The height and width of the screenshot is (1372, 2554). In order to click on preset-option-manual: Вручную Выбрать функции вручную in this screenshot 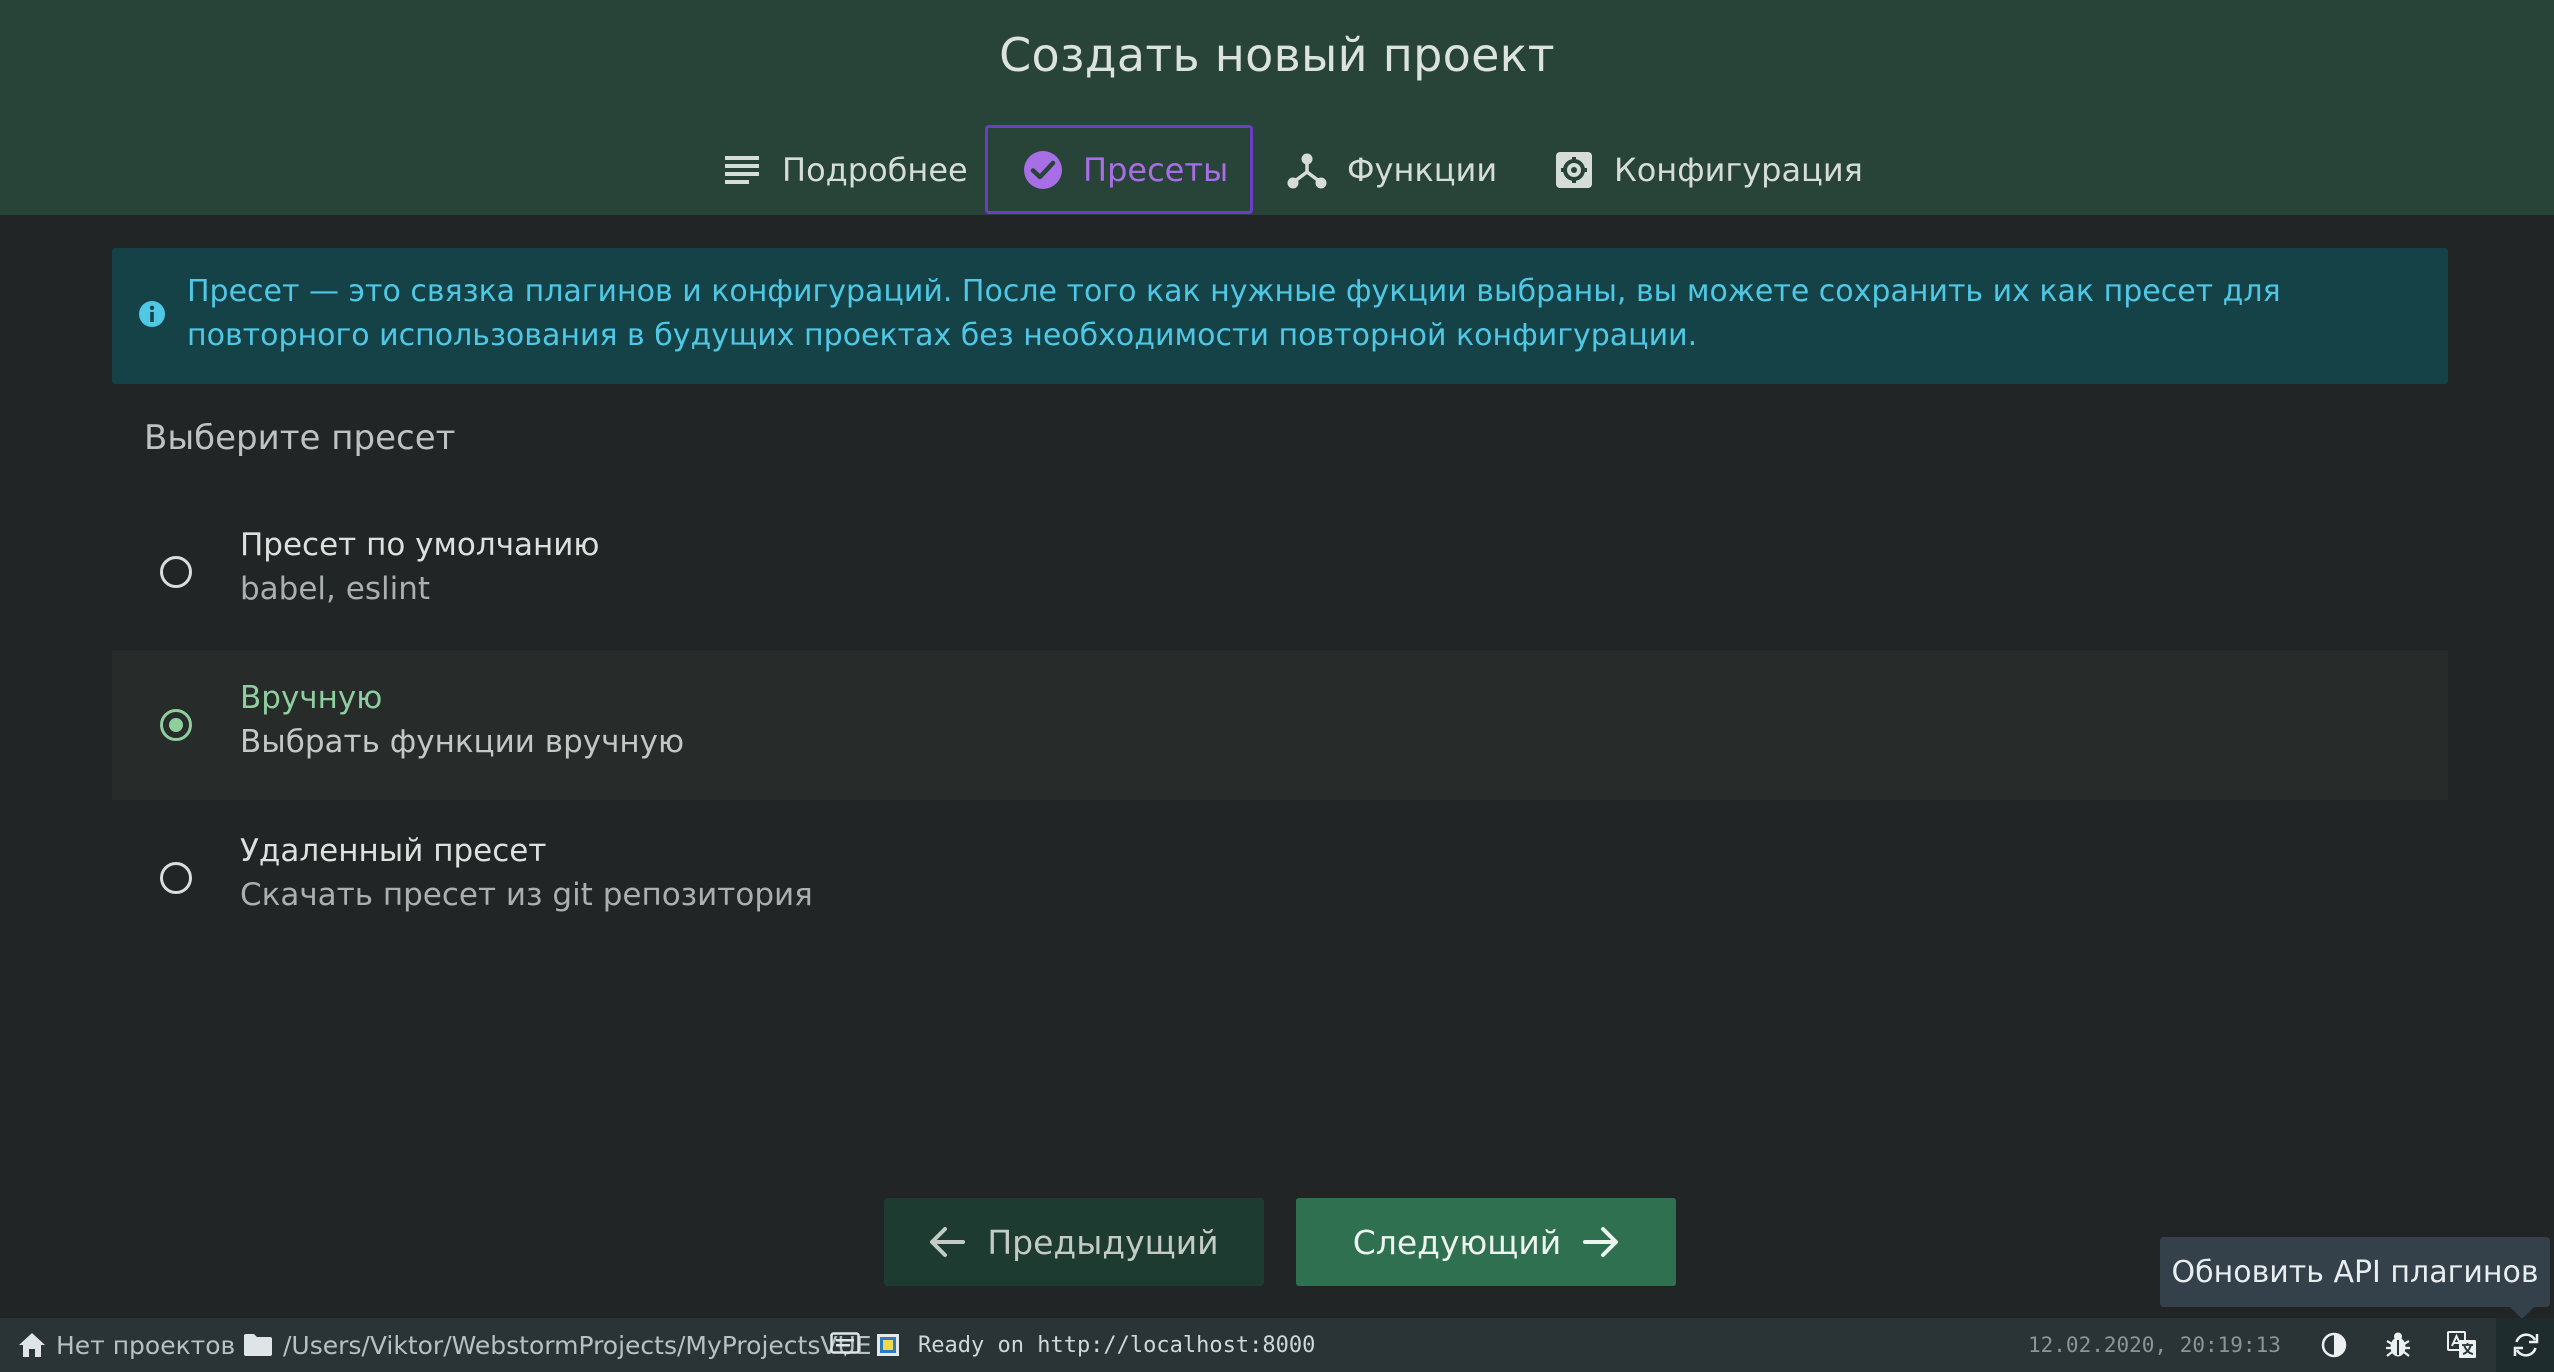, I will do `click(1280, 725)`.